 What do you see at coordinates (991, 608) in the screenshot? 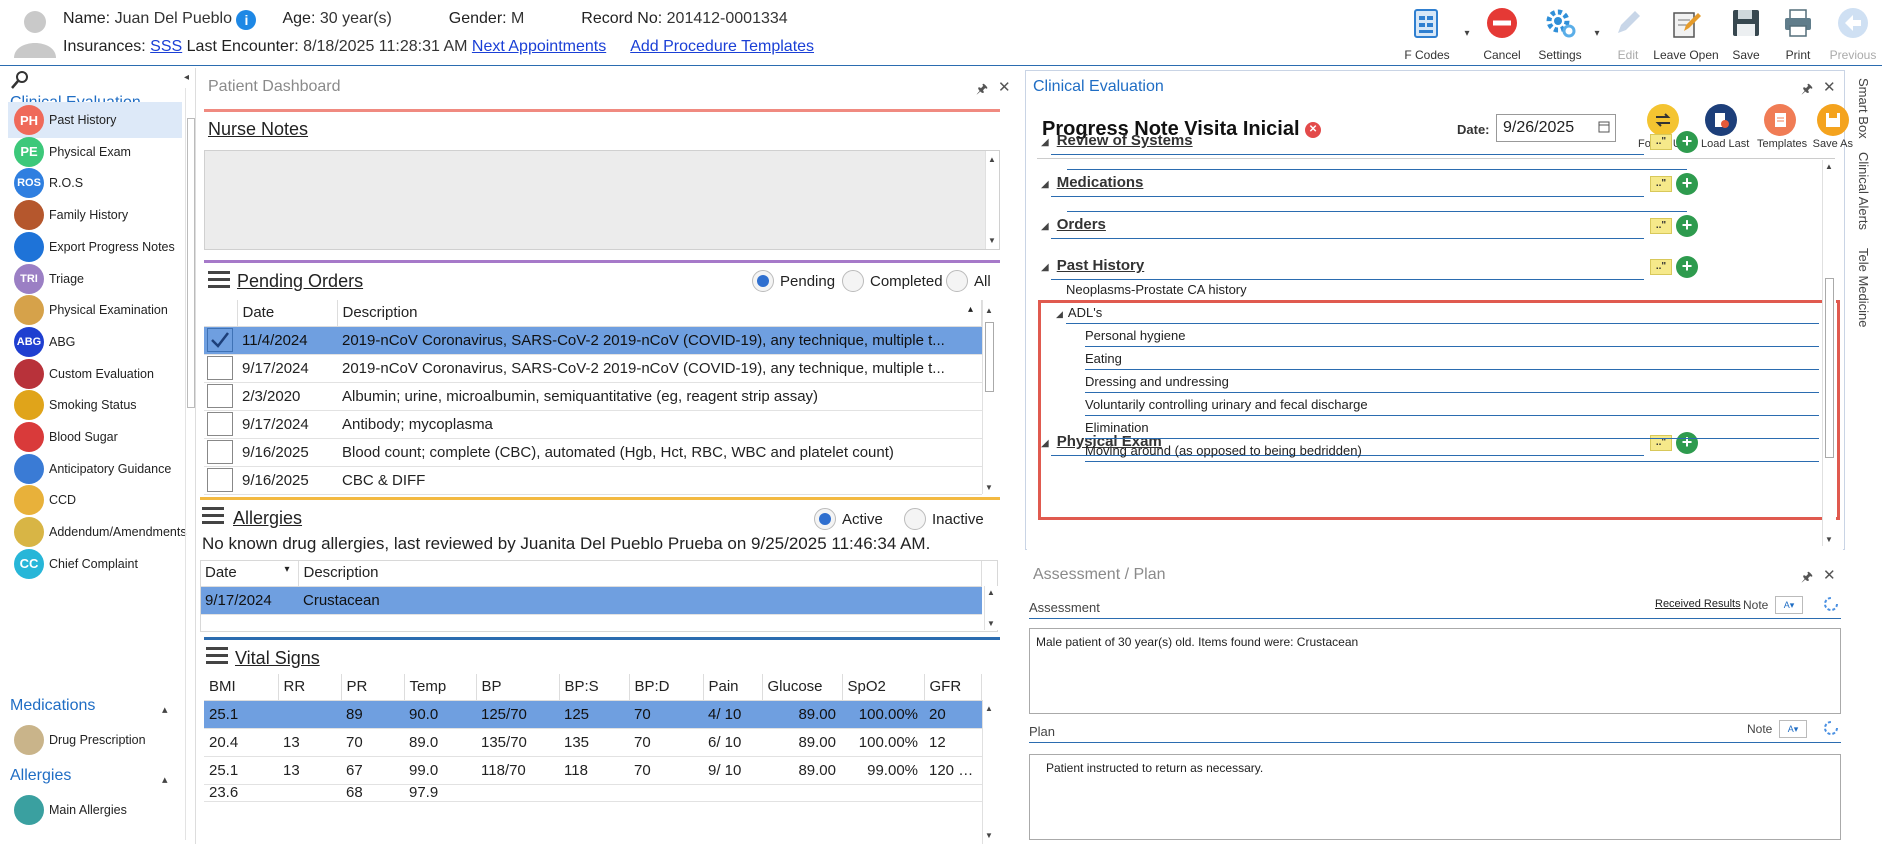
I see `allergies-scrollbar: ▲ ▼` at bounding box center [991, 608].